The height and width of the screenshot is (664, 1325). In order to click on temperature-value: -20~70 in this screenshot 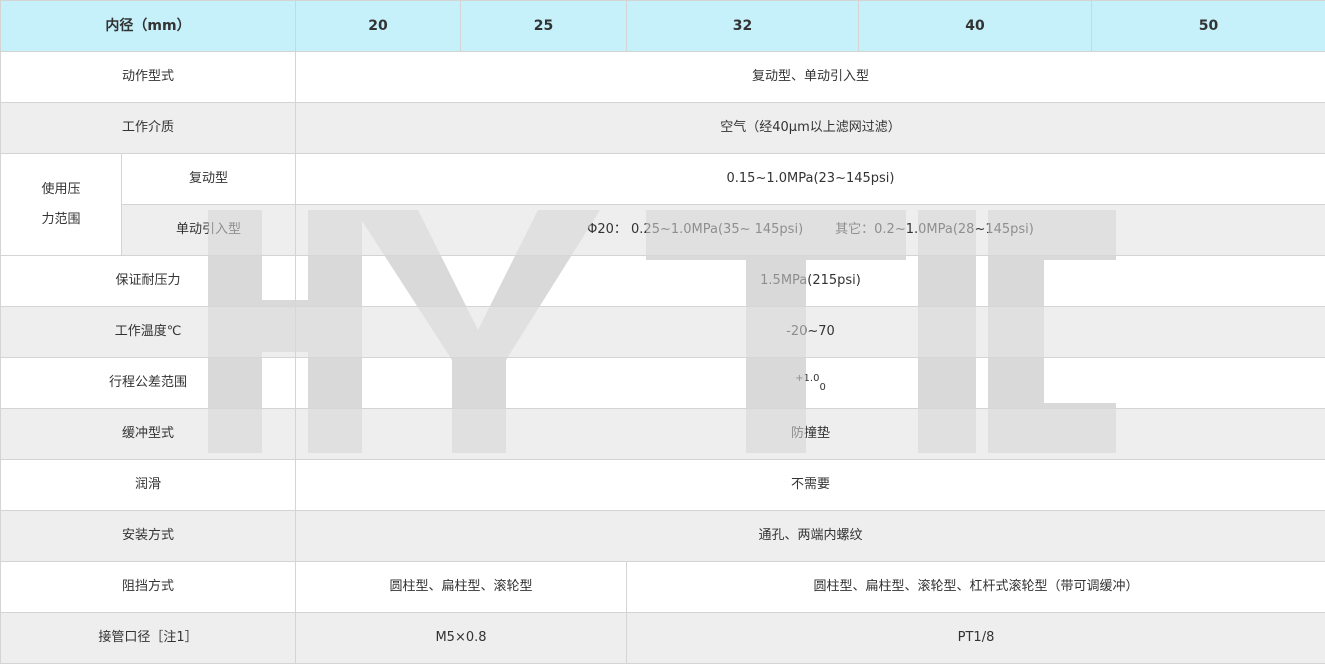, I will do `click(810, 332)`.